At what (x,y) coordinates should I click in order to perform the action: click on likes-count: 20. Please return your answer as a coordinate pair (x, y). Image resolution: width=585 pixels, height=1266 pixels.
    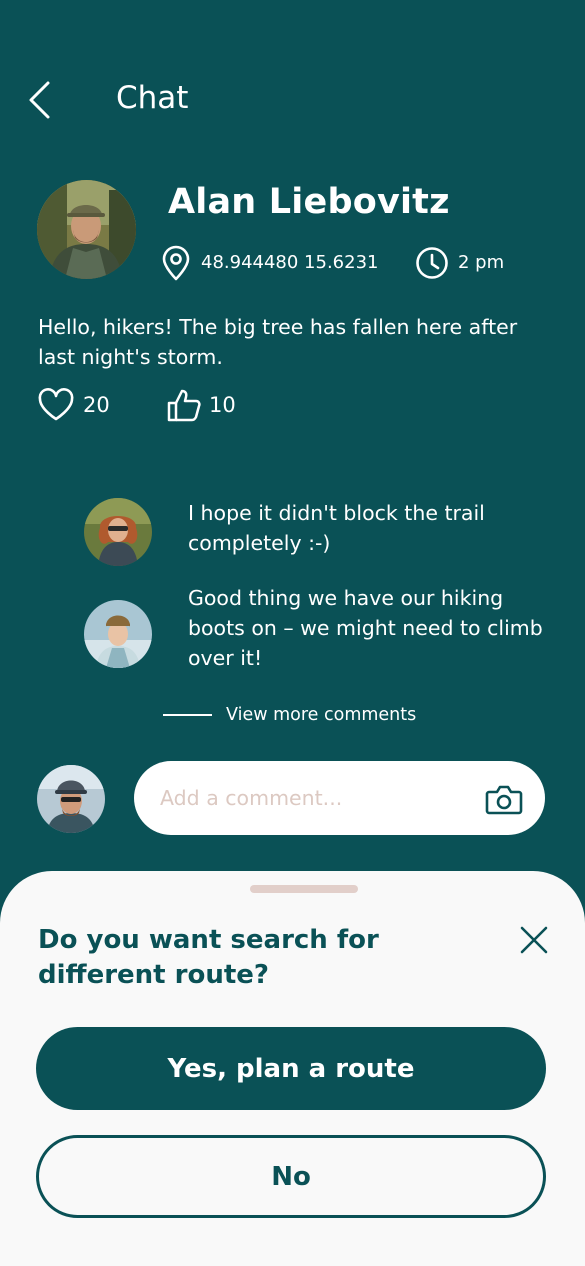
    Looking at the image, I should click on (96, 405).